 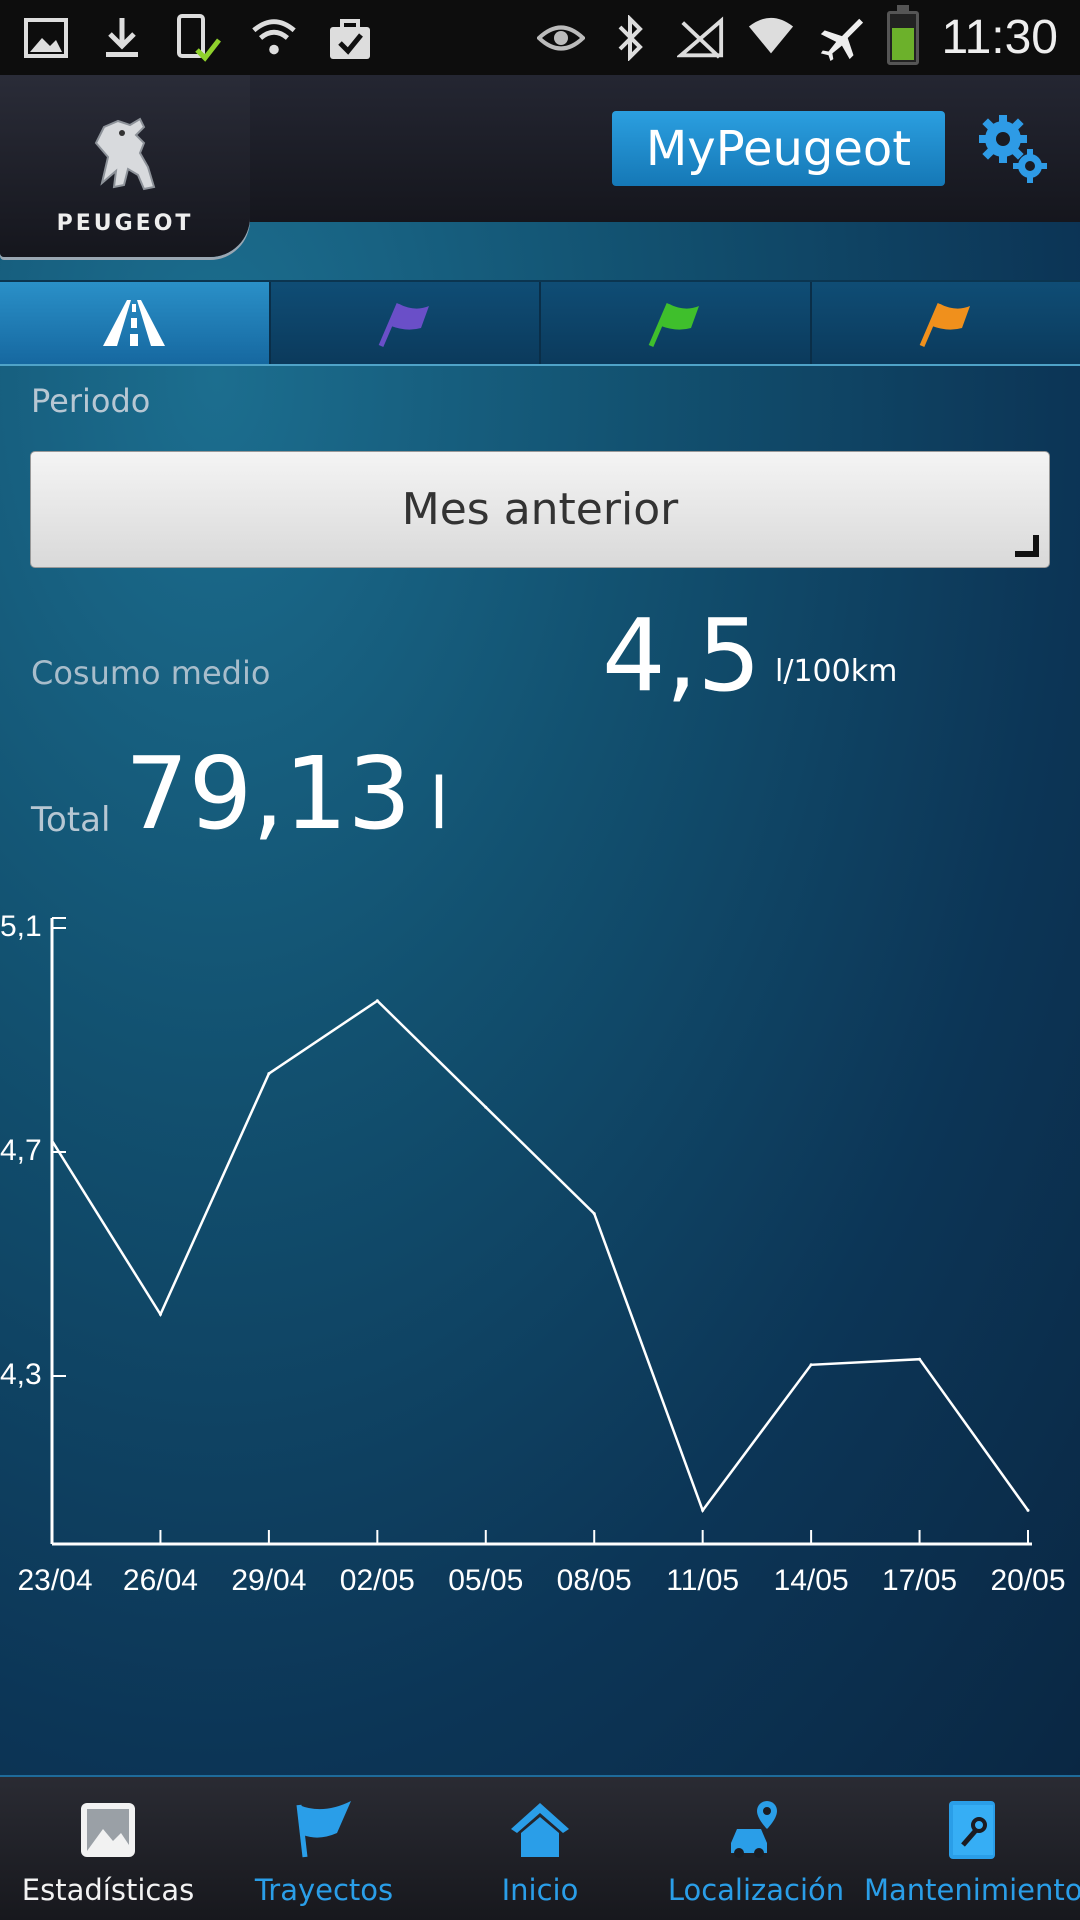 What do you see at coordinates (540, 1890) in the screenshot?
I see `nav-home-label: Inicio` at bounding box center [540, 1890].